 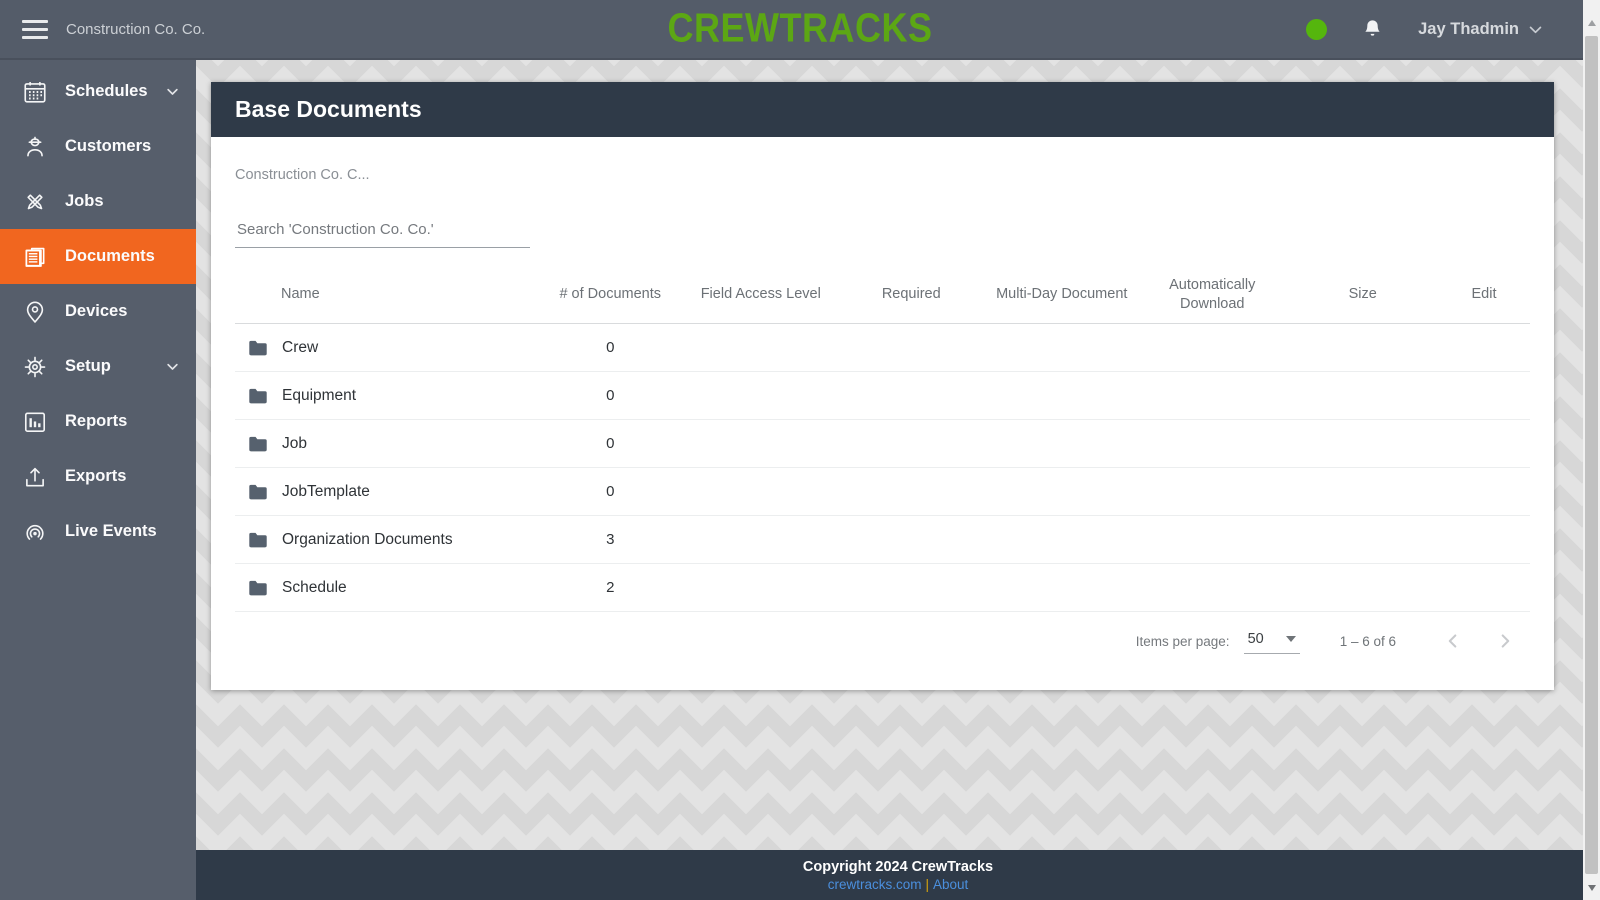 What do you see at coordinates (1290, 638) in the screenshot?
I see `dropdown-caret-icon` at bounding box center [1290, 638].